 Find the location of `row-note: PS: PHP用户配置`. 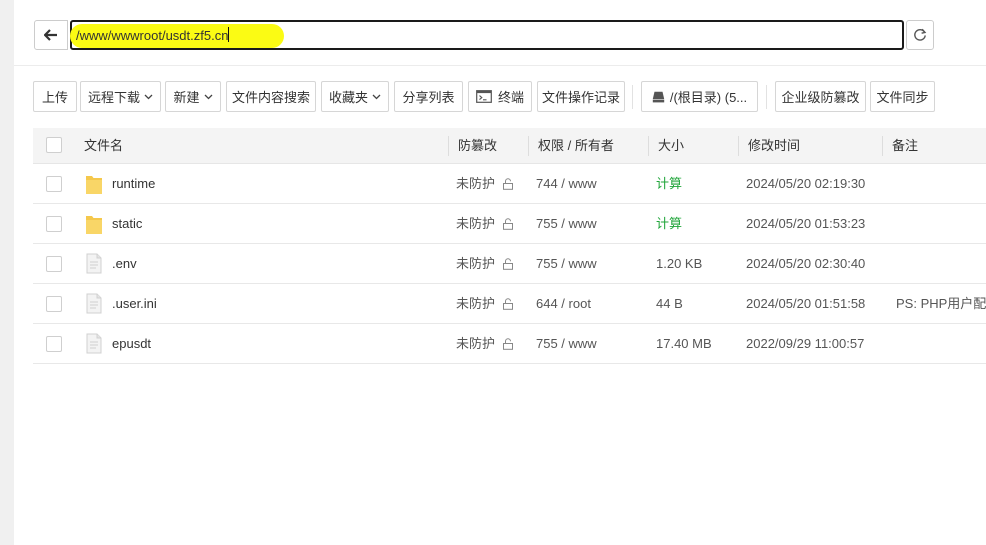

row-note: PS: PHP用户配置 is located at coordinates (941, 304).